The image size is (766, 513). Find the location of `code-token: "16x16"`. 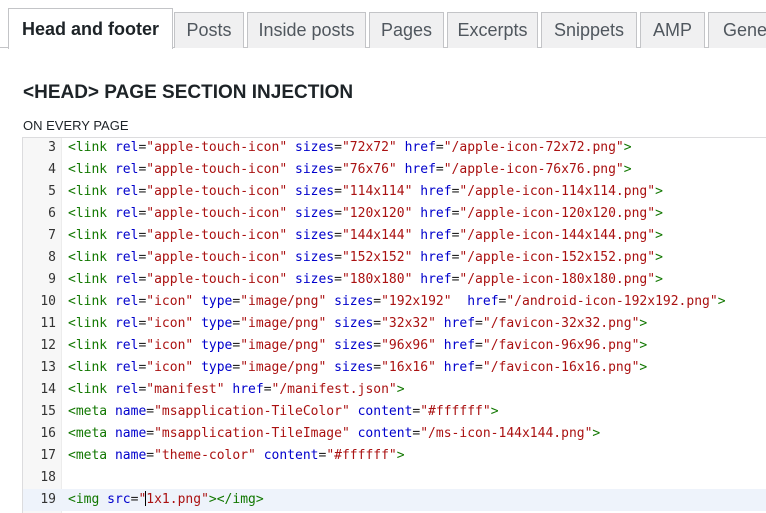

code-token: "16x16" is located at coordinates (408, 367).